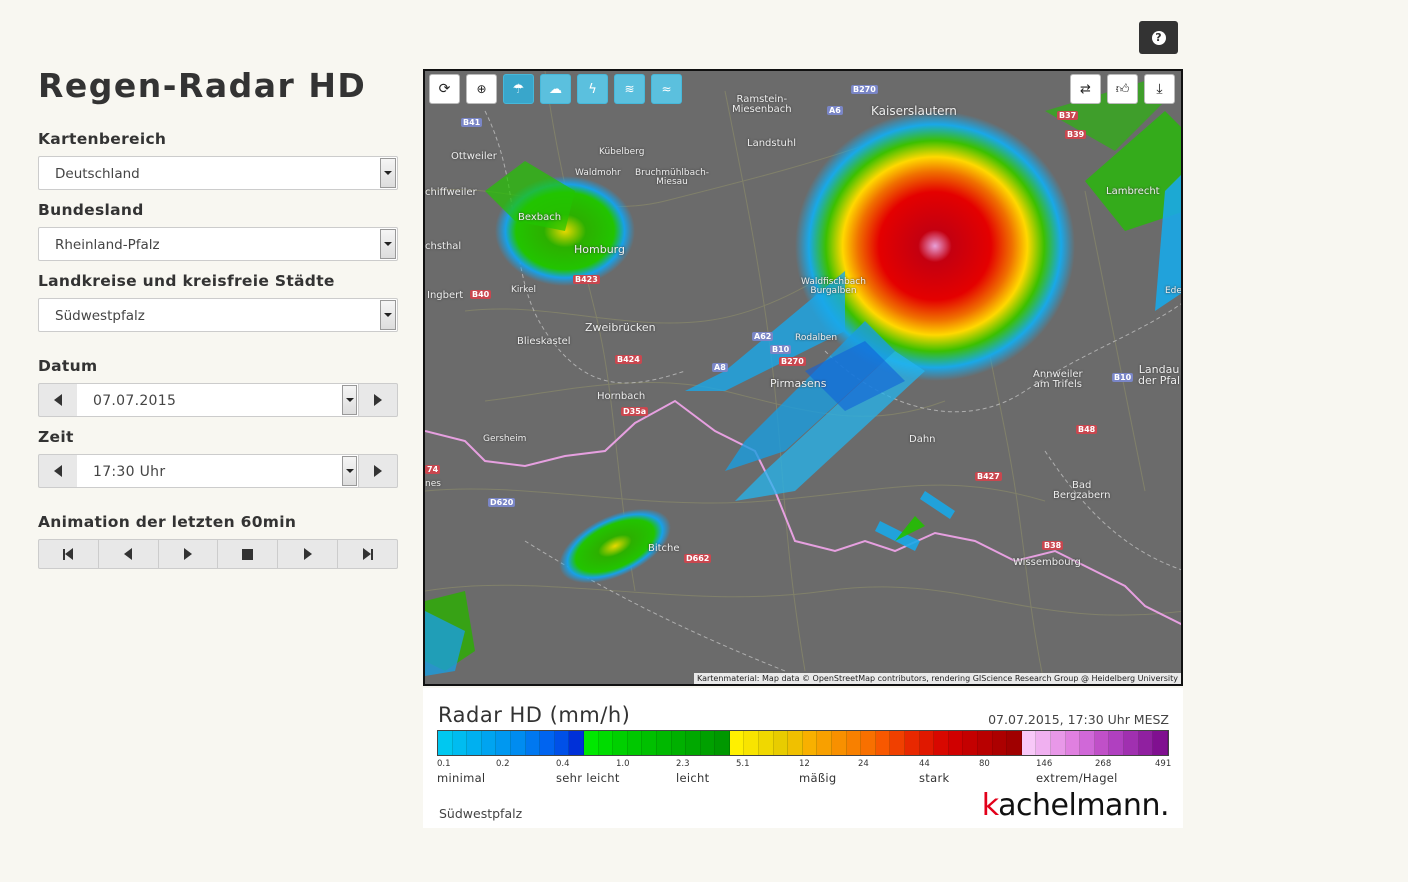 The image size is (1408, 882). What do you see at coordinates (218, 173) in the screenshot?
I see `kartenbereich-select: Deutschland` at bounding box center [218, 173].